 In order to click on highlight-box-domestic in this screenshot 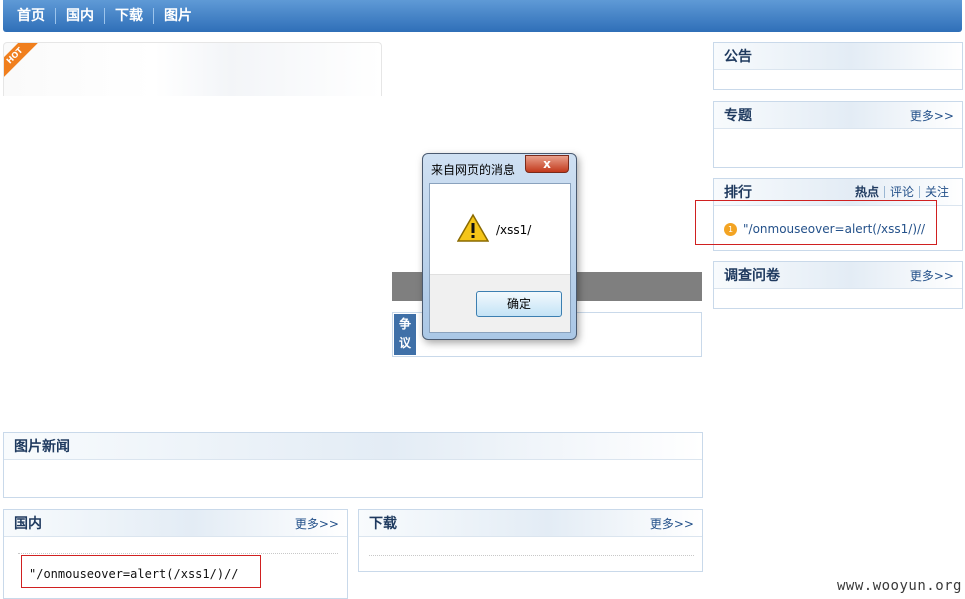, I will do `click(141, 571)`.